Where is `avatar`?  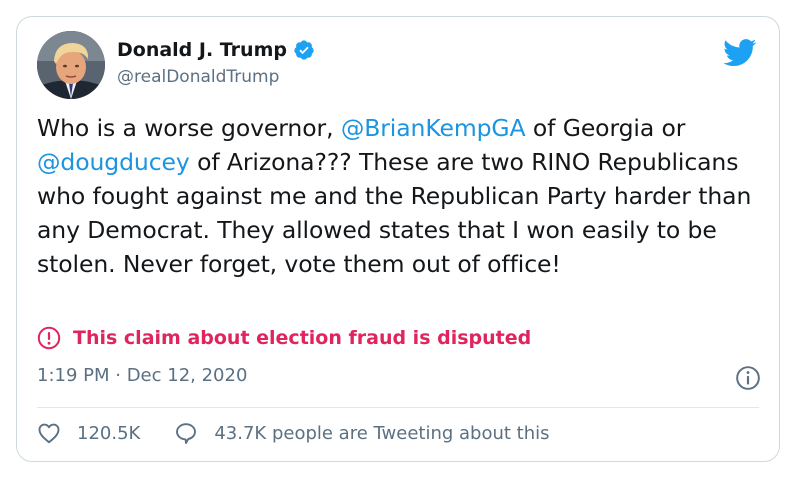 avatar is located at coordinates (71, 65).